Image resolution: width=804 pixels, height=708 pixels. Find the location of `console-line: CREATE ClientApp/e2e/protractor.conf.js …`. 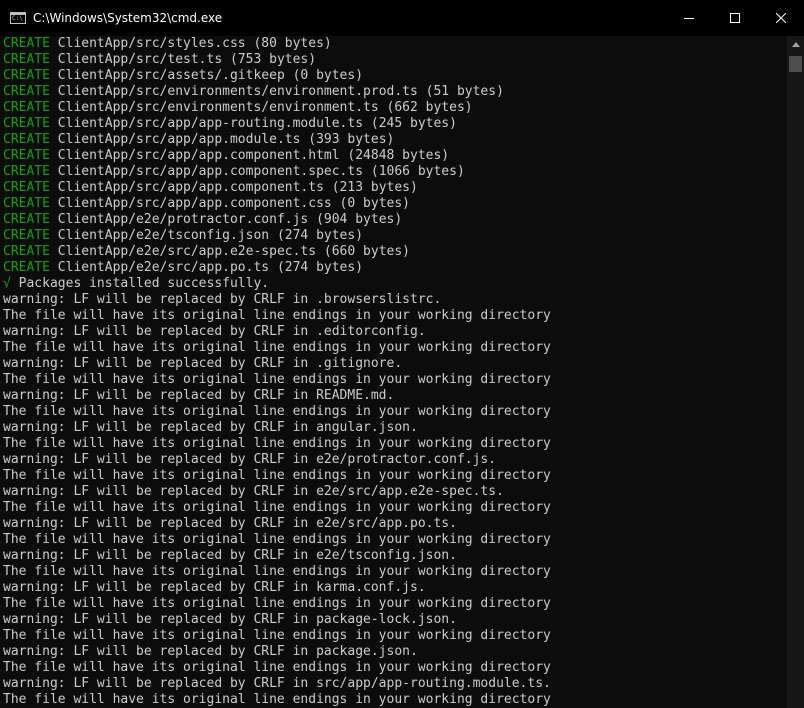

console-line: CREATE ClientApp/e2e/protractor.conf.js … is located at coordinates (202, 220).